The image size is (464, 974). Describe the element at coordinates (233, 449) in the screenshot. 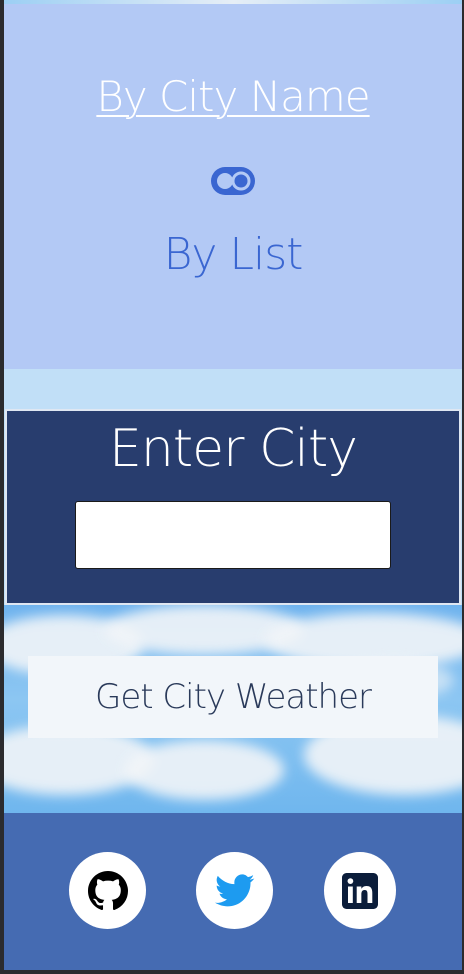

I see `enter-city-title: Enter City` at that location.